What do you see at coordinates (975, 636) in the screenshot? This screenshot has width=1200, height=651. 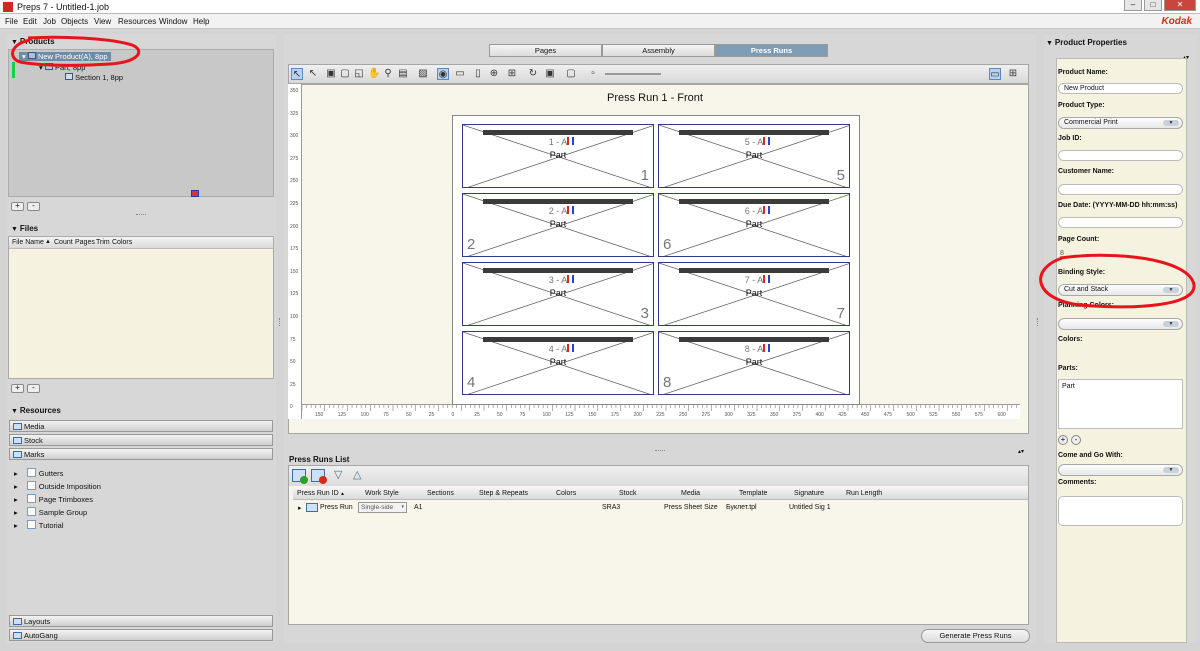 I see `generate-press-runs-button: Generate Press Runs` at bounding box center [975, 636].